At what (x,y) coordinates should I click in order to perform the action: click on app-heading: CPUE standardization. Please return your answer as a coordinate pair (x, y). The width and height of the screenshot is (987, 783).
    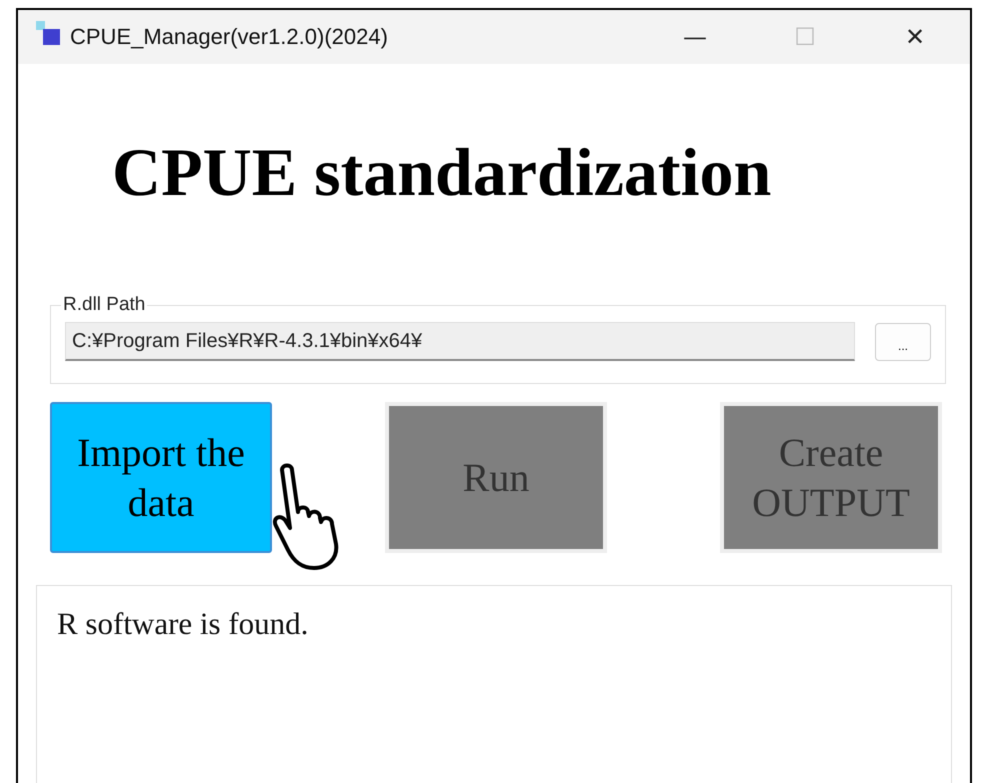
    Looking at the image, I should click on (442, 172).